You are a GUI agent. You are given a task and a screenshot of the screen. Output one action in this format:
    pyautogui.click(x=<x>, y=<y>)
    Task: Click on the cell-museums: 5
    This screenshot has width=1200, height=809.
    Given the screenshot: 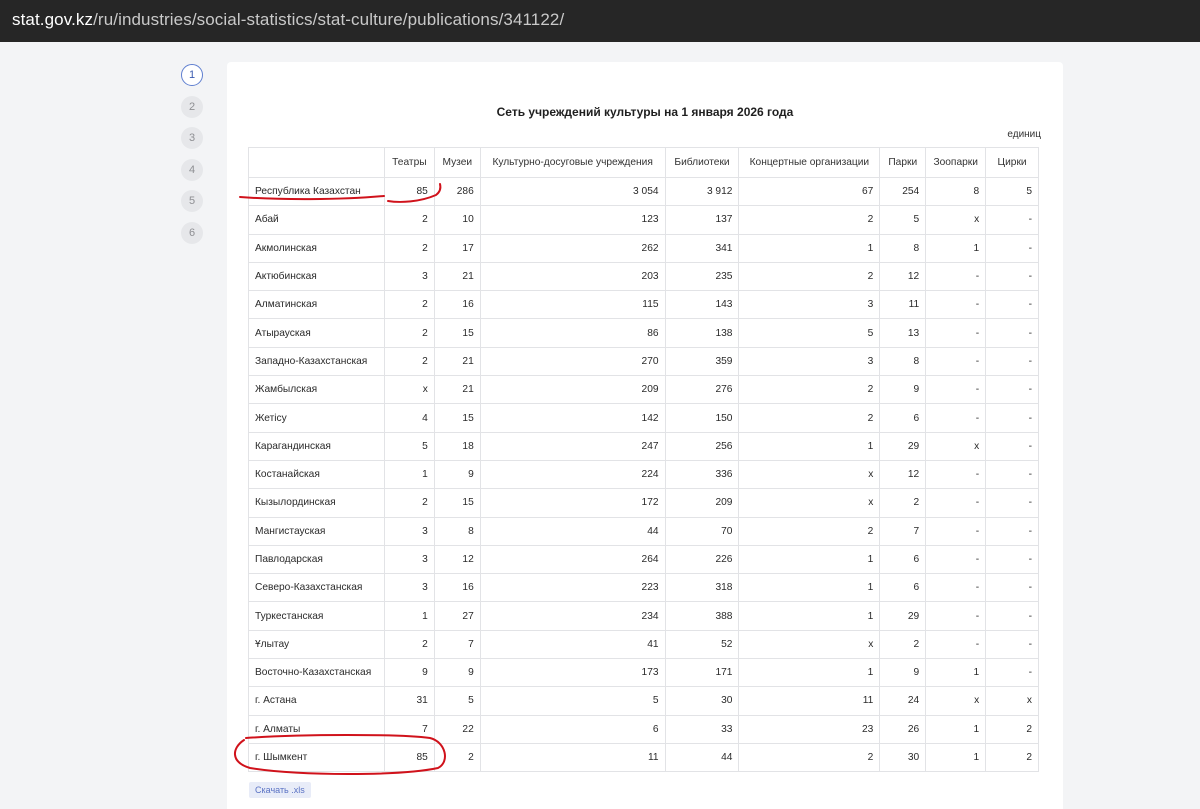 What is the action you would take?
    pyautogui.click(x=457, y=701)
    